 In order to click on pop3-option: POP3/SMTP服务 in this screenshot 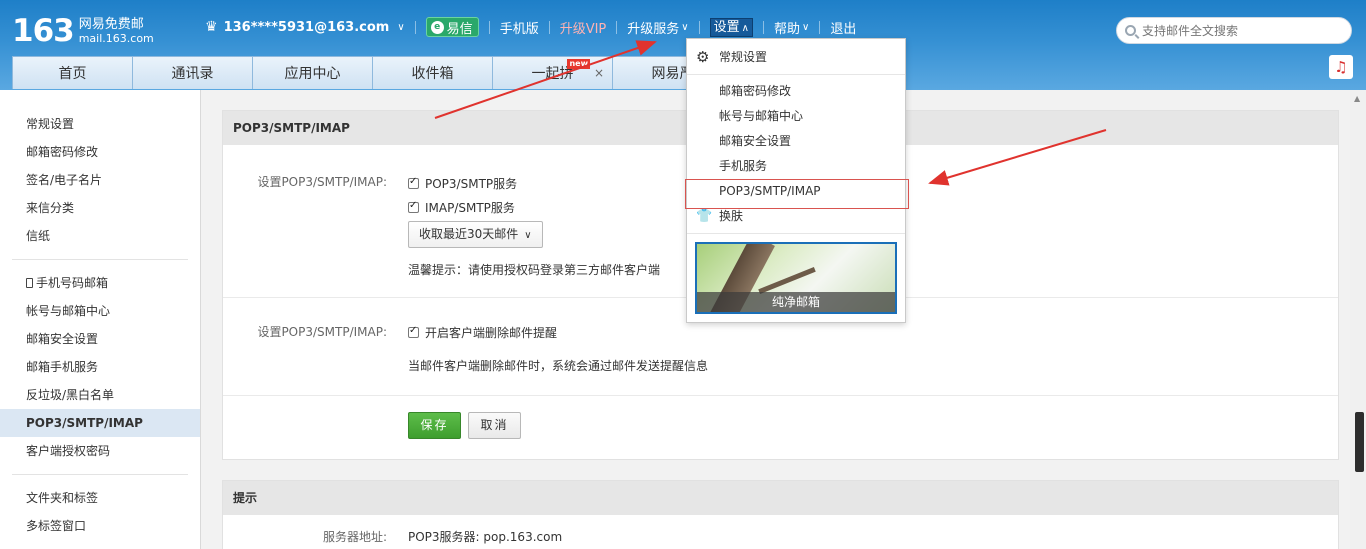, I will do `click(462, 183)`.